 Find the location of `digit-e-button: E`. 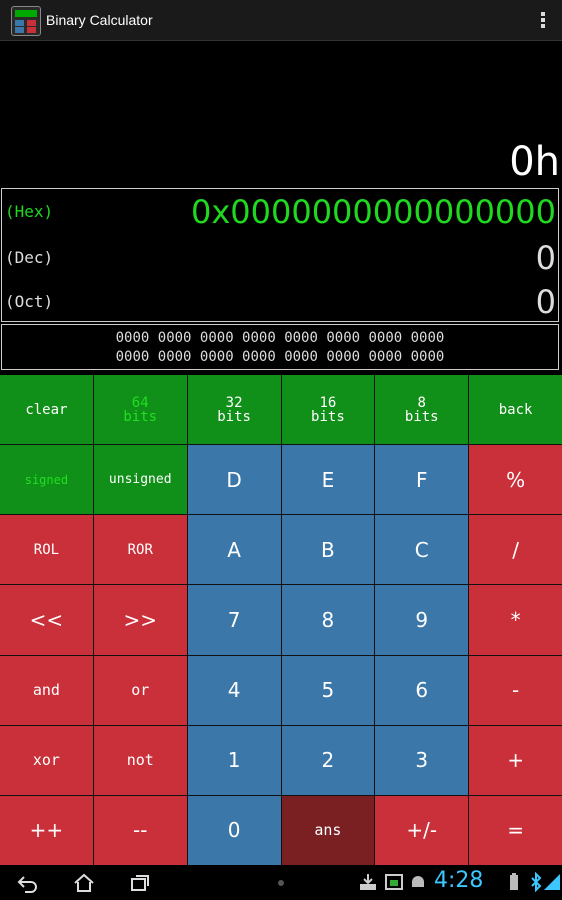

digit-e-button: E is located at coordinates (328, 480).